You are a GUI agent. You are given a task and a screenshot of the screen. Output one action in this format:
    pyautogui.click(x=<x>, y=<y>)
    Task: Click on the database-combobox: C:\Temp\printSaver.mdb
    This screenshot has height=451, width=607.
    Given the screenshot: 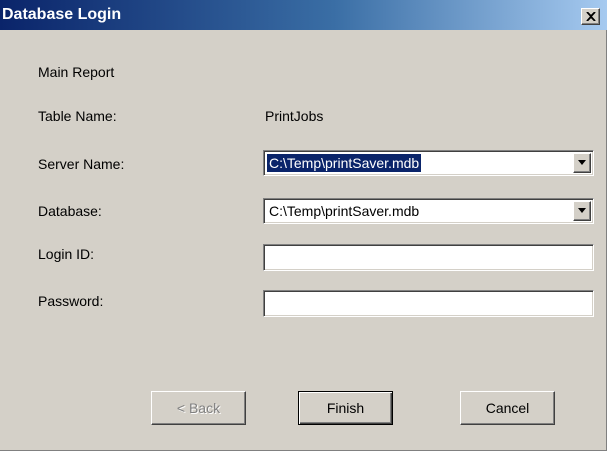 What is the action you would take?
    pyautogui.click(x=428, y=211)
    